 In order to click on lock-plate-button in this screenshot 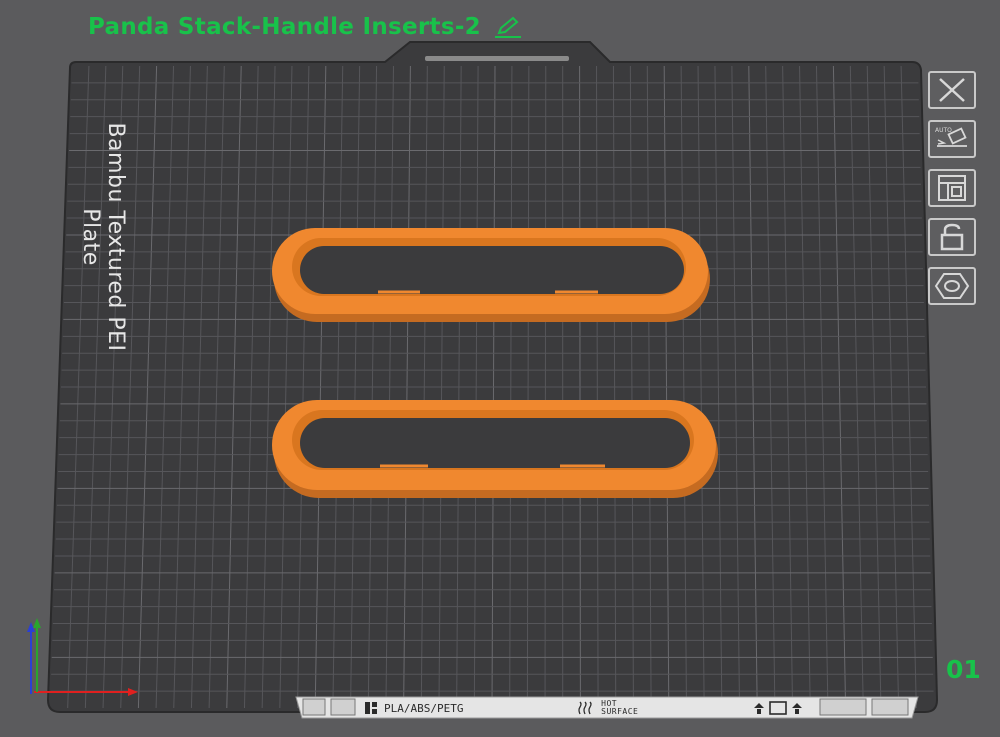, I will do `click(952, 237)`.